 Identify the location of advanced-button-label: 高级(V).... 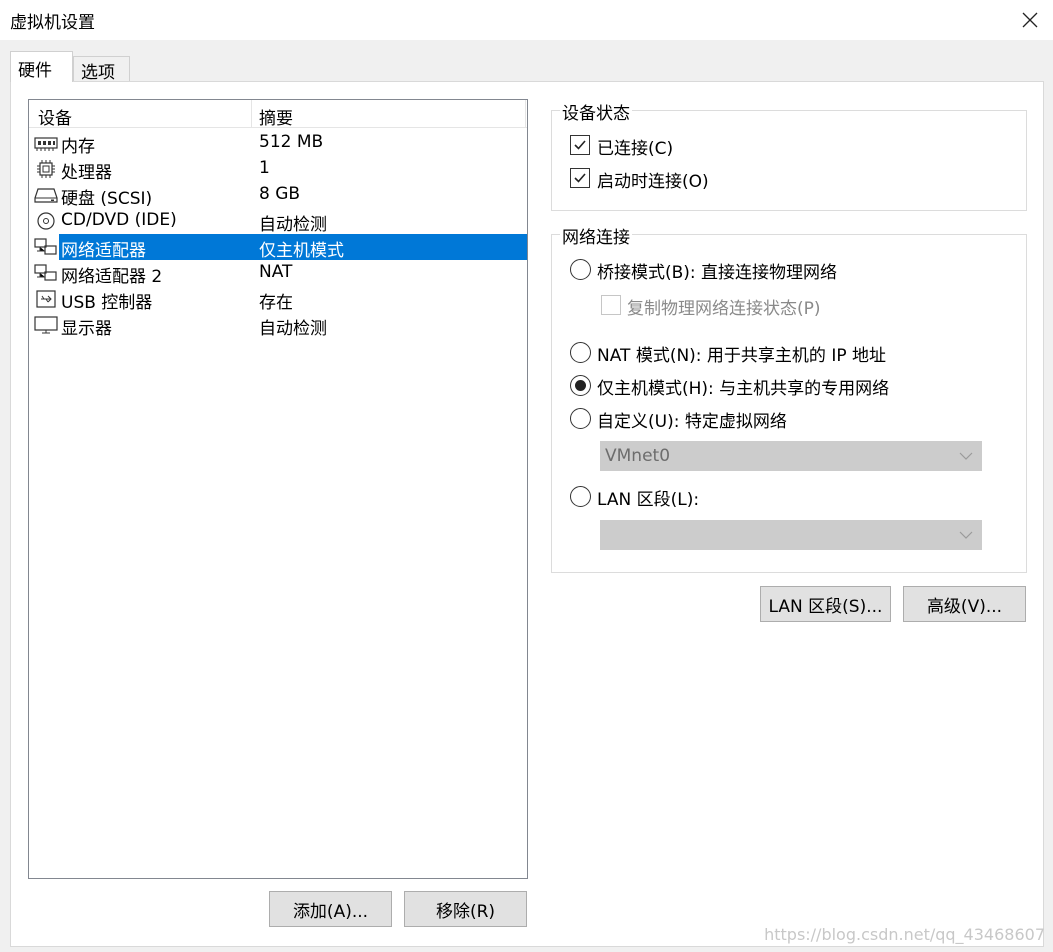
(964, 606).